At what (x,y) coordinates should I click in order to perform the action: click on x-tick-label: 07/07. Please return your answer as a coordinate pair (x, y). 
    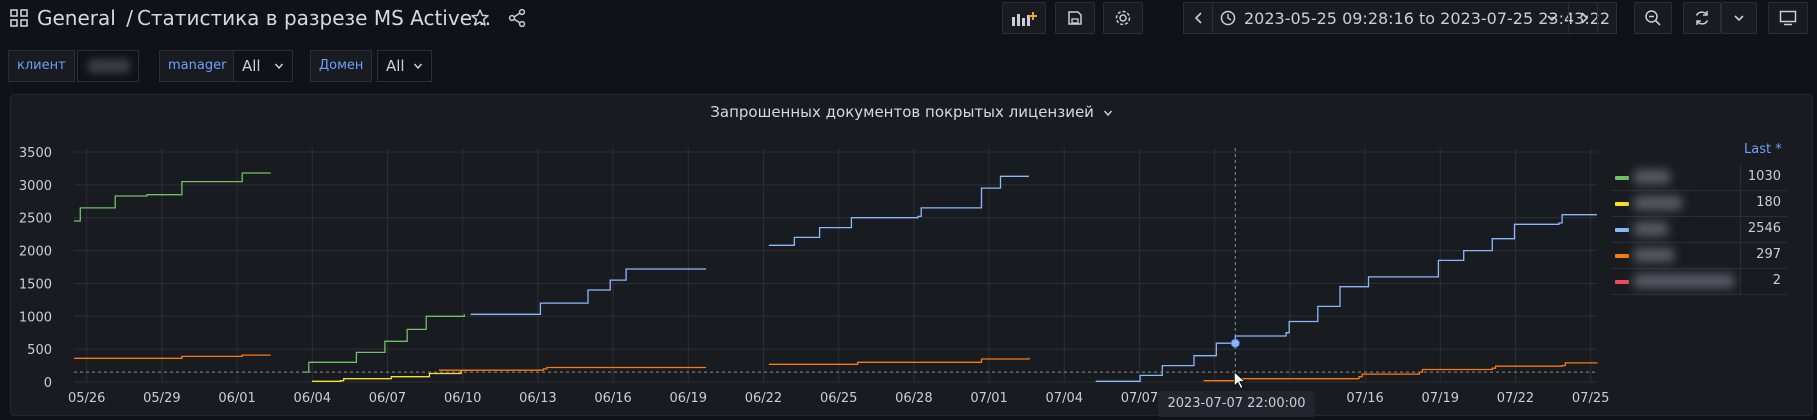
    Looking at the image, I should click on (1139, 398).